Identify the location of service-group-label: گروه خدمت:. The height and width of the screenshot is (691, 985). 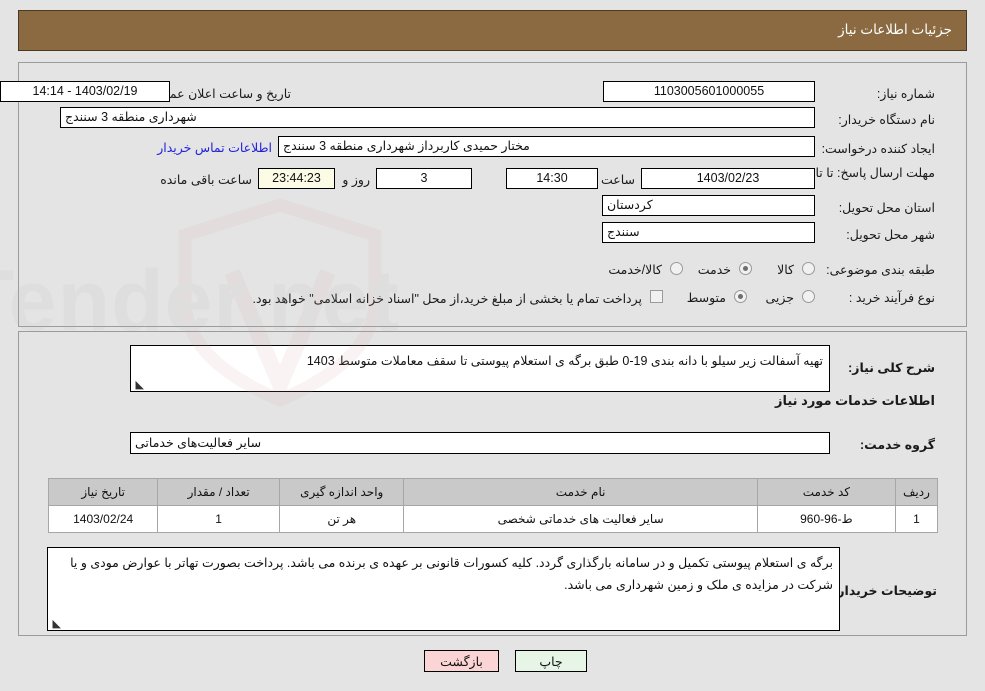
(897, 445).